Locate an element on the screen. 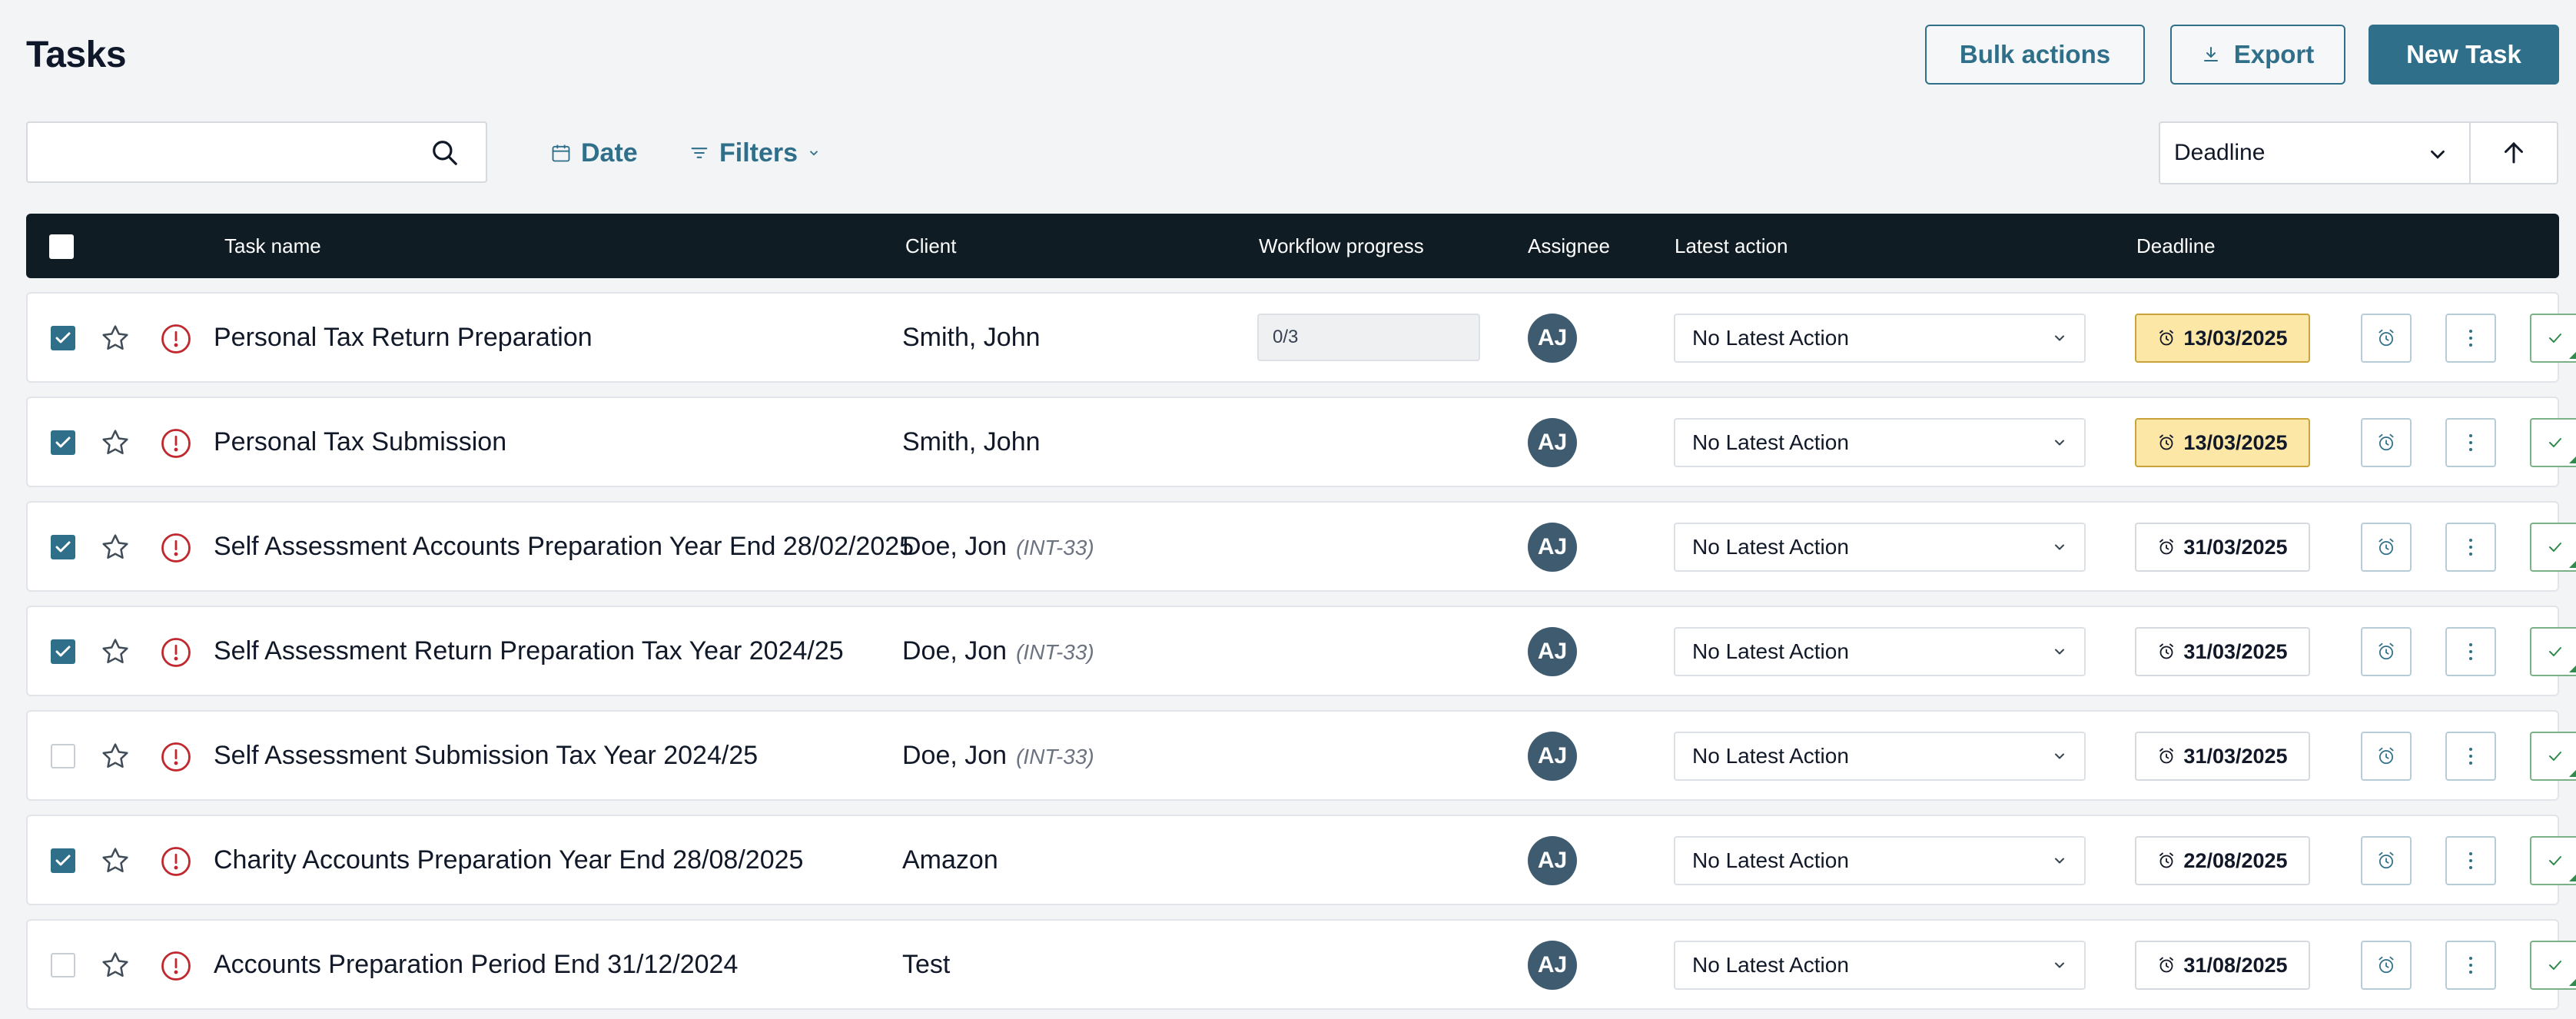 The image size is (2576, 1019). export-button: Export is located at coordinates (2257, 55).